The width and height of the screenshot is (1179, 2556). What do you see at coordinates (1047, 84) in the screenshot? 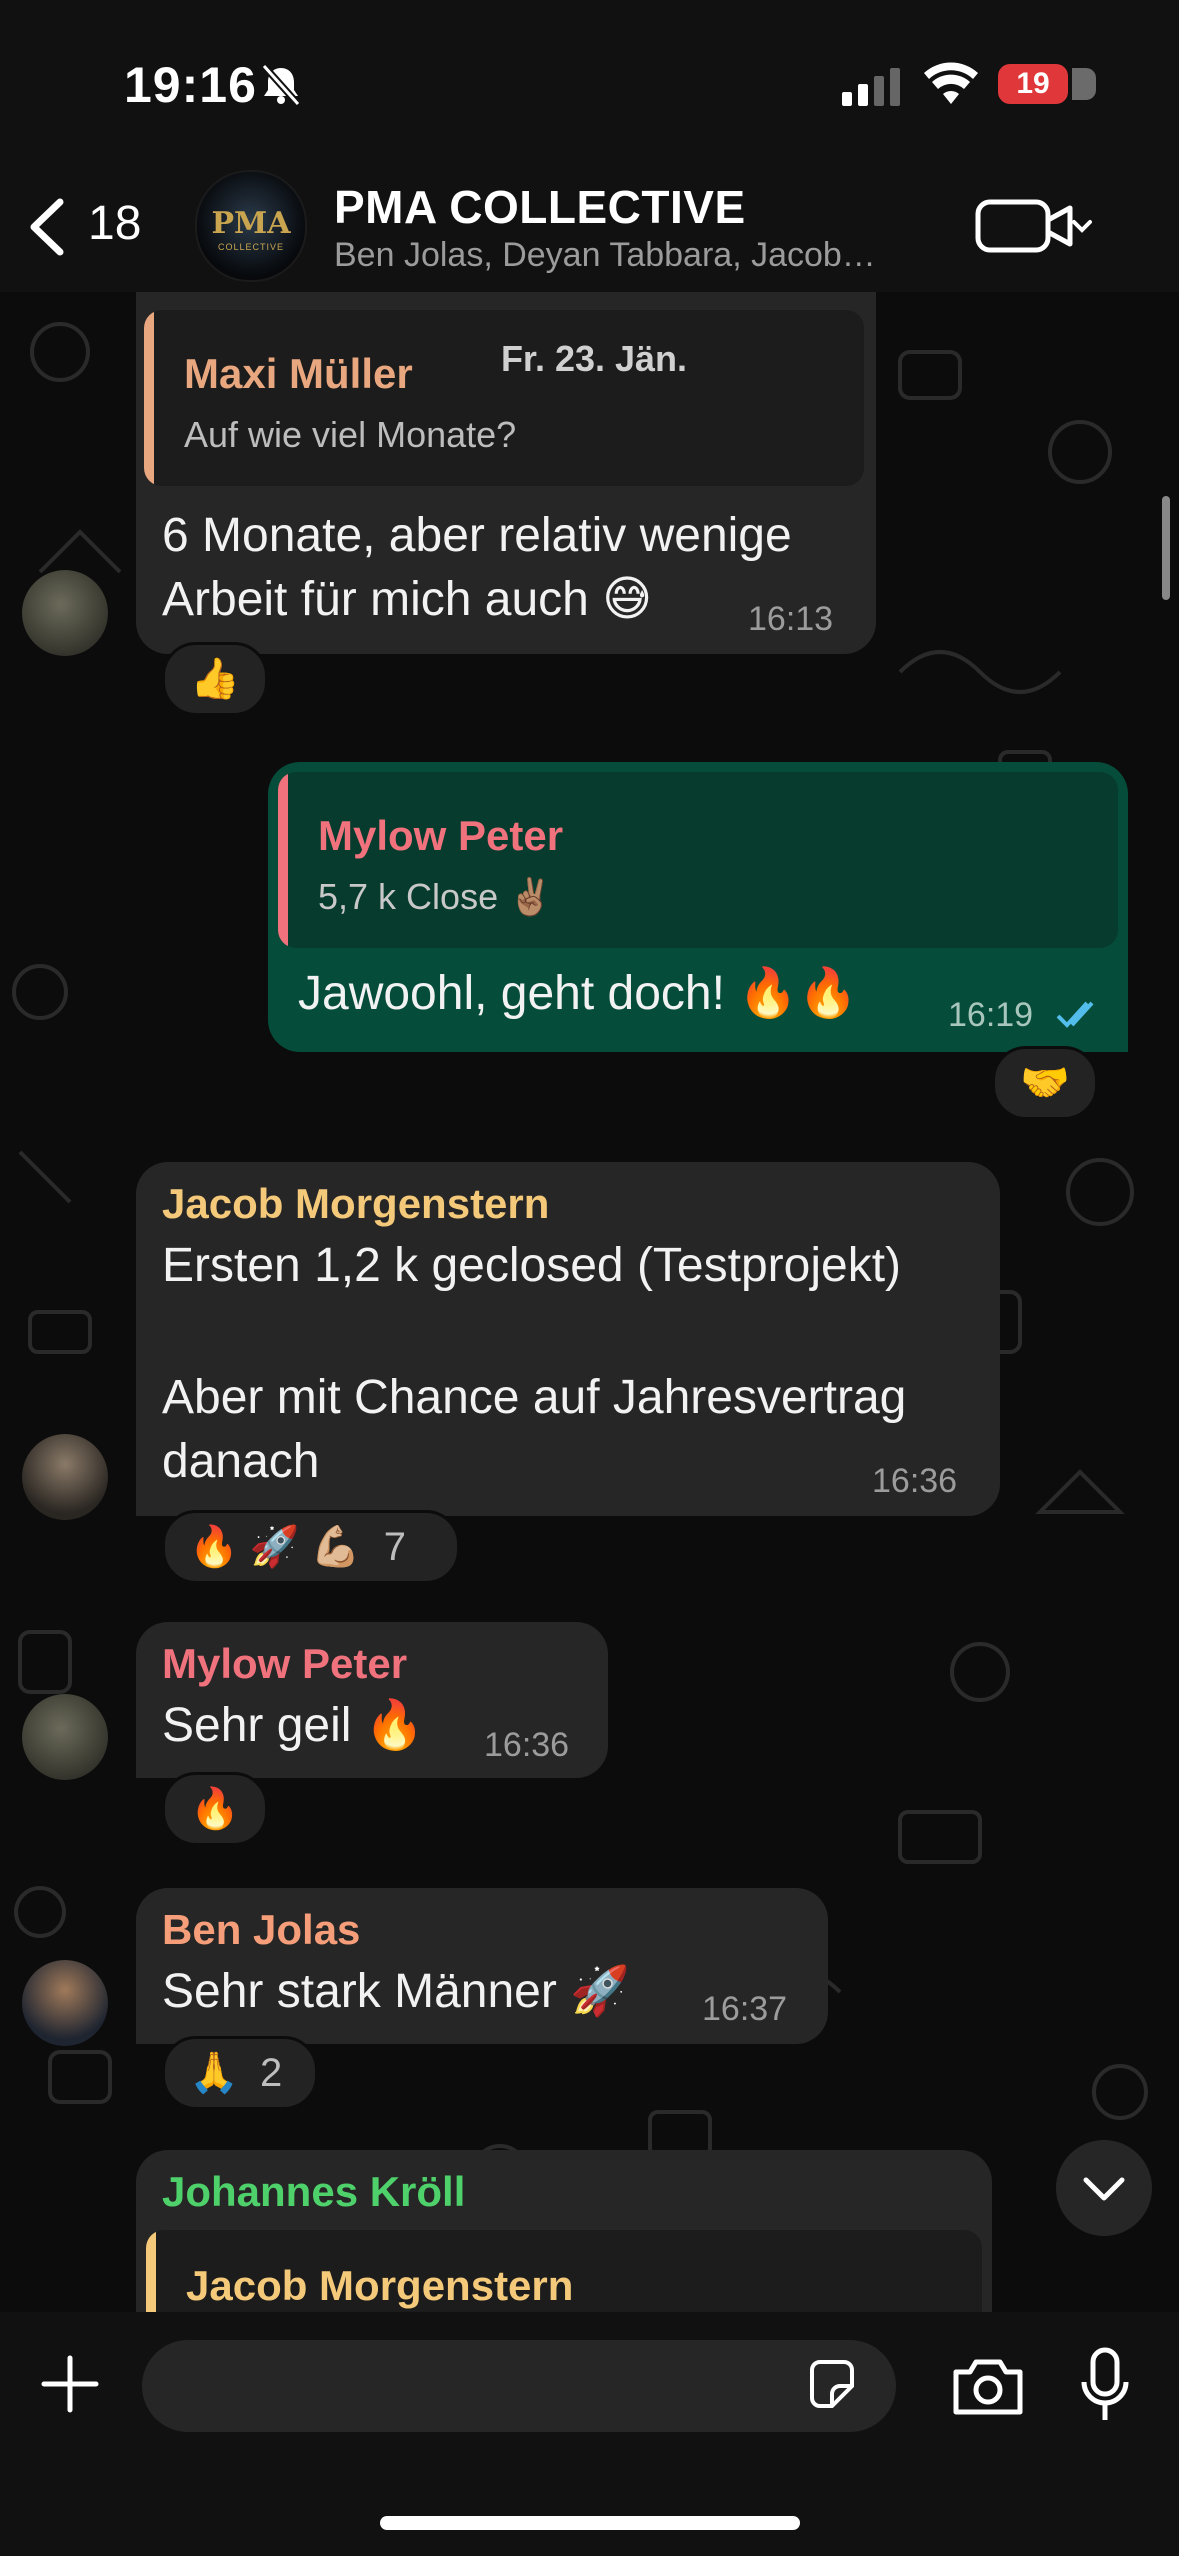
I see `battery-indicator: 19` at bounding box center [1047, 84].